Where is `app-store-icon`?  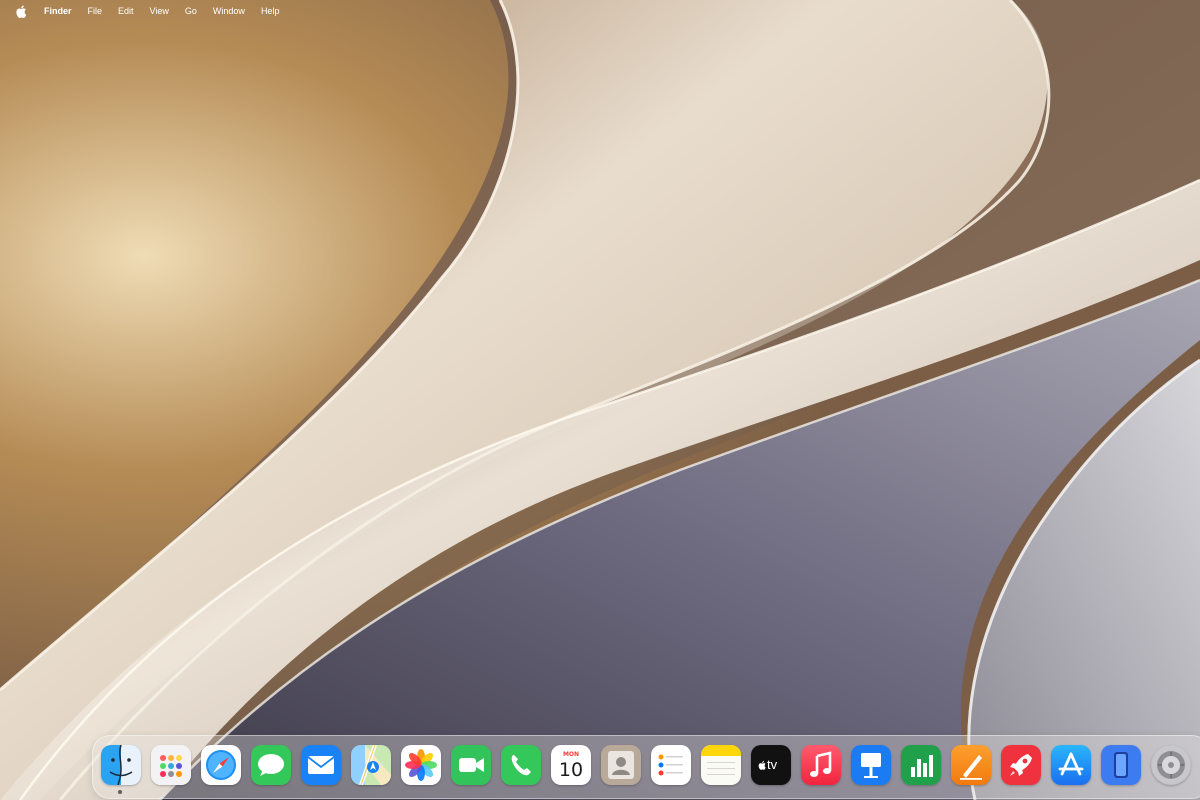
app-store-icon is located at coordinates (1071, 765).